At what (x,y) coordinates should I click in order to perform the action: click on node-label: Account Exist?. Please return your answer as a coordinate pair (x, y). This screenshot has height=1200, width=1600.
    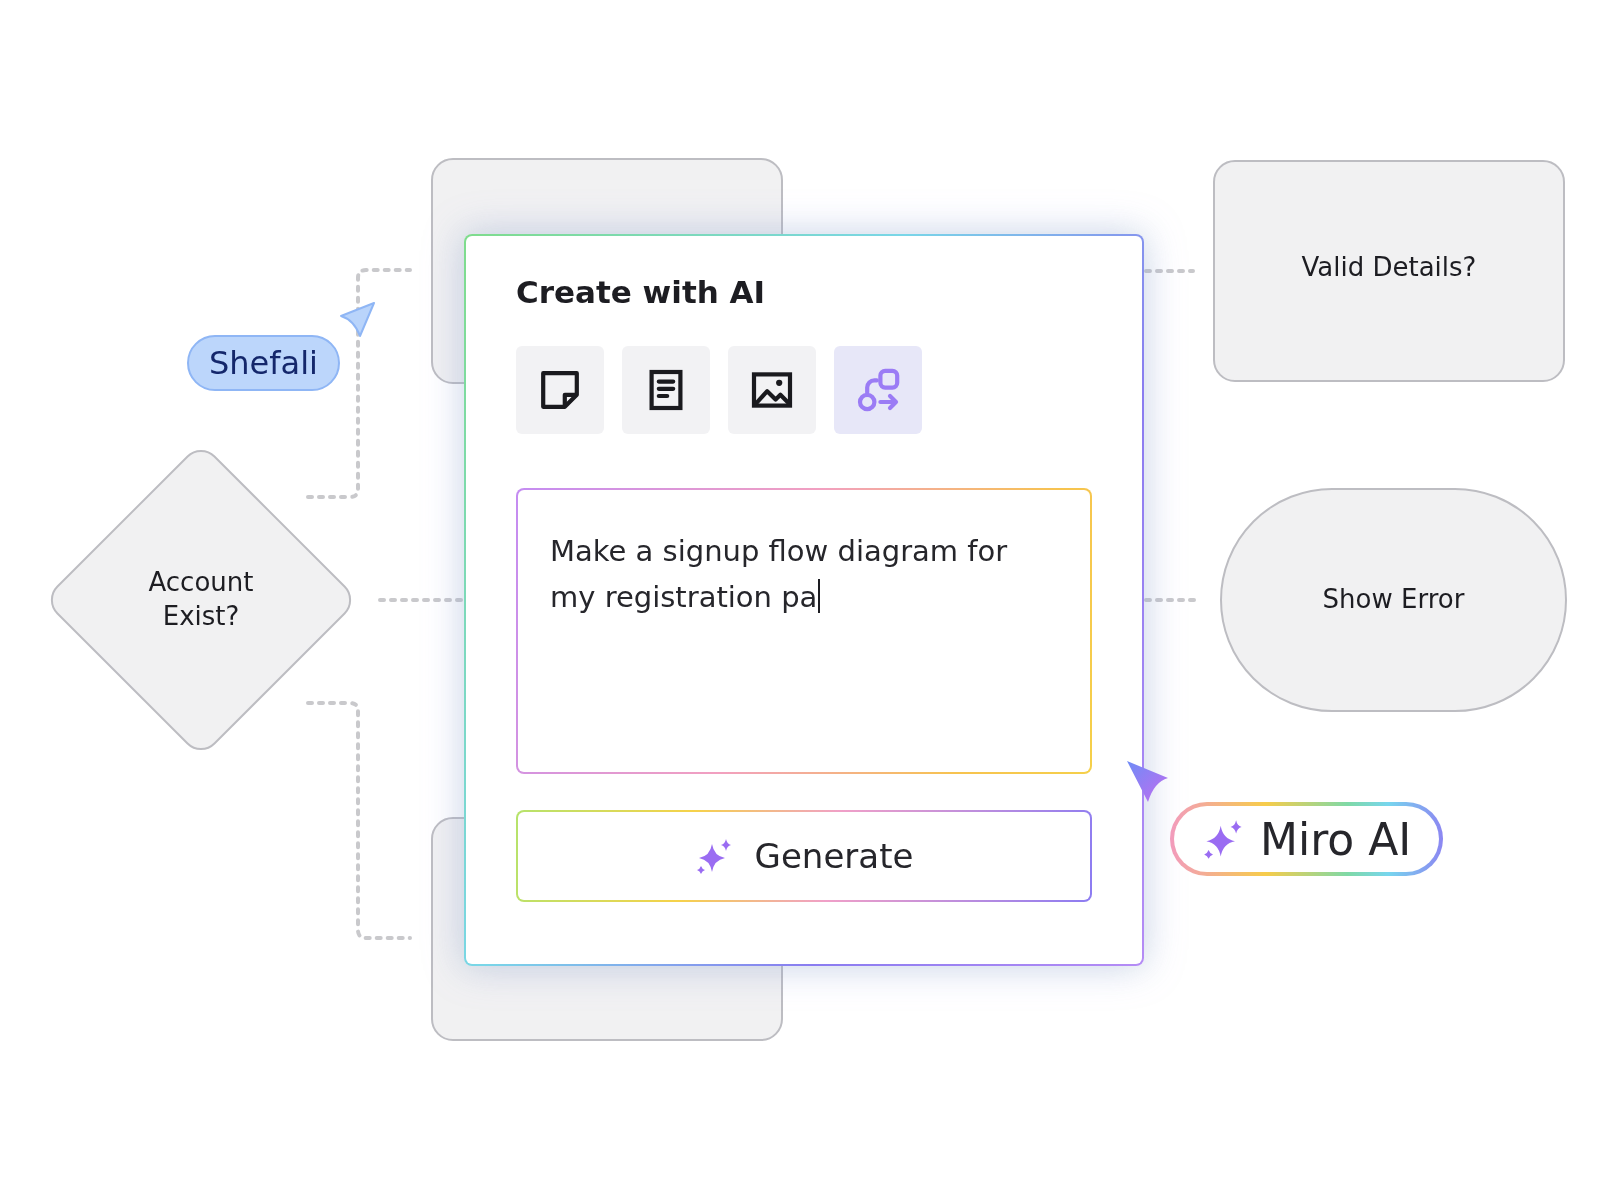
    Looking at the image, I should click on (201, 599).